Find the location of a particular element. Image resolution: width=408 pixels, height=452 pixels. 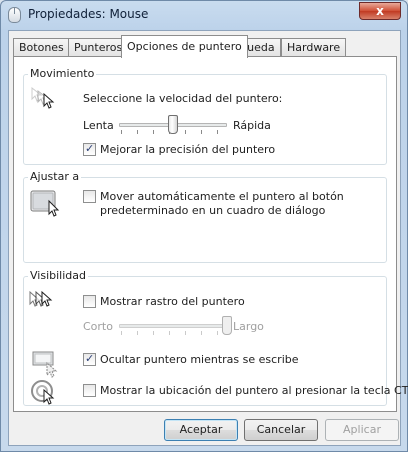

show-location-ctrl-icon is located at coordinates (43, 392).